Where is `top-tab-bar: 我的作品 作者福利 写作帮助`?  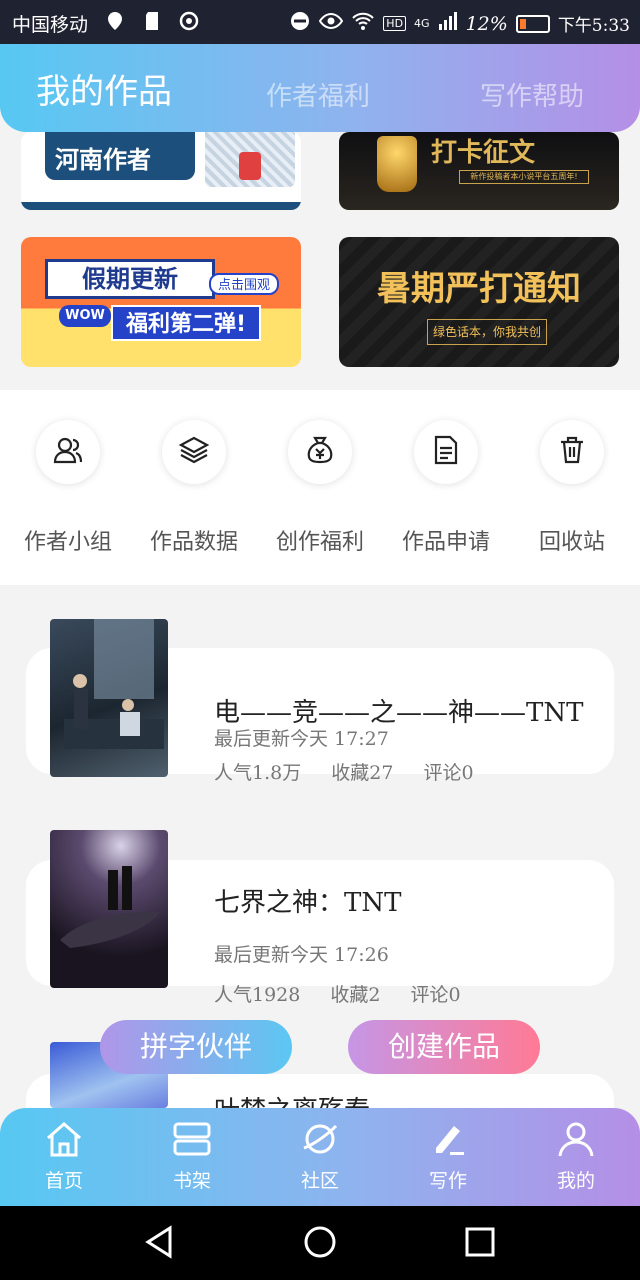
top-tab-bar: 我的作品 作者福利 写作帮助 is located at coordinates (320, 88).